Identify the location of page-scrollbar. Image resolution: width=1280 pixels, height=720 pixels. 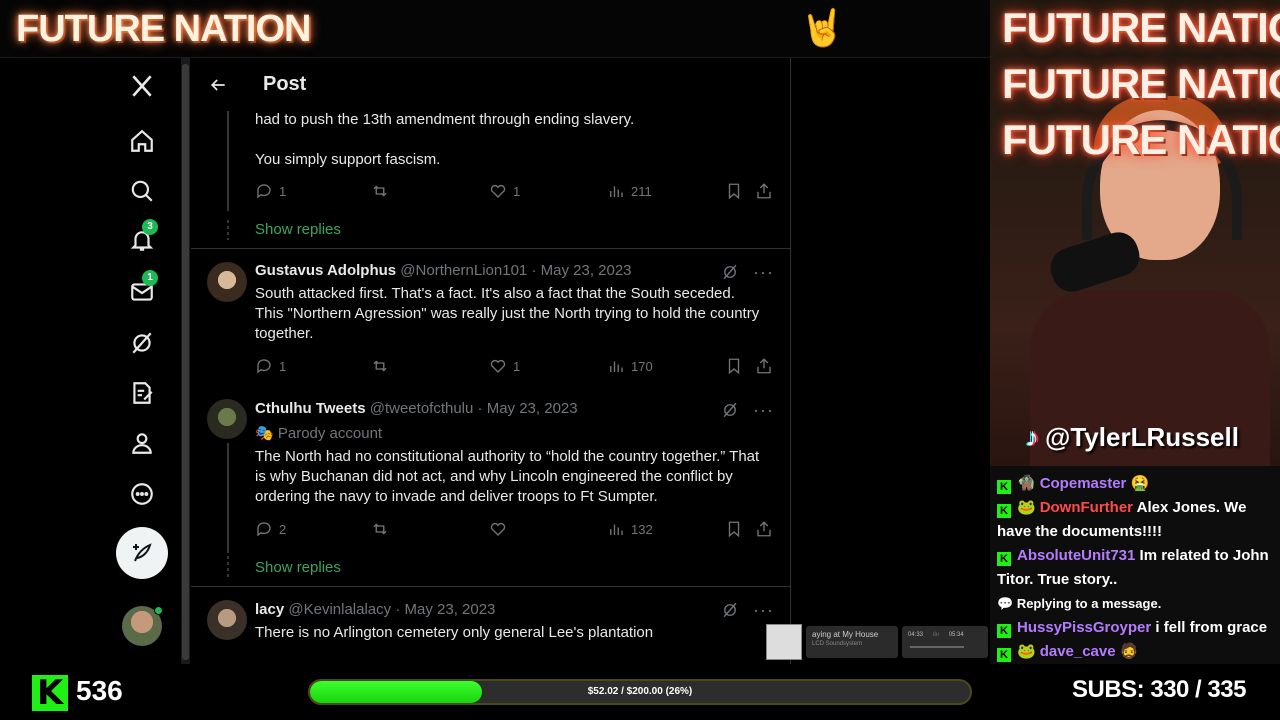
(185, 361).